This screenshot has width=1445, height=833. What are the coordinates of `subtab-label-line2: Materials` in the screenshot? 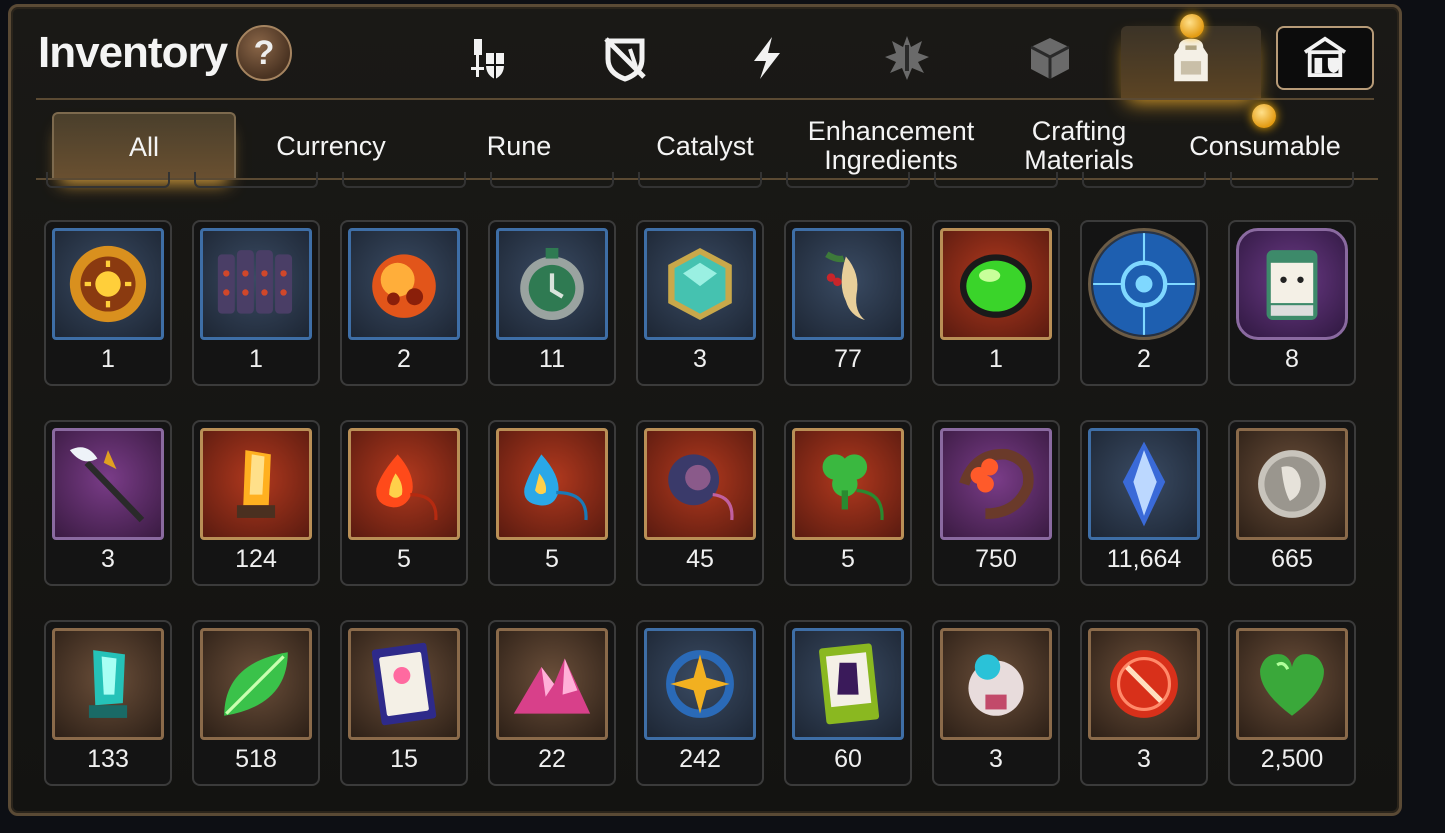 It's located at (1079, 160).